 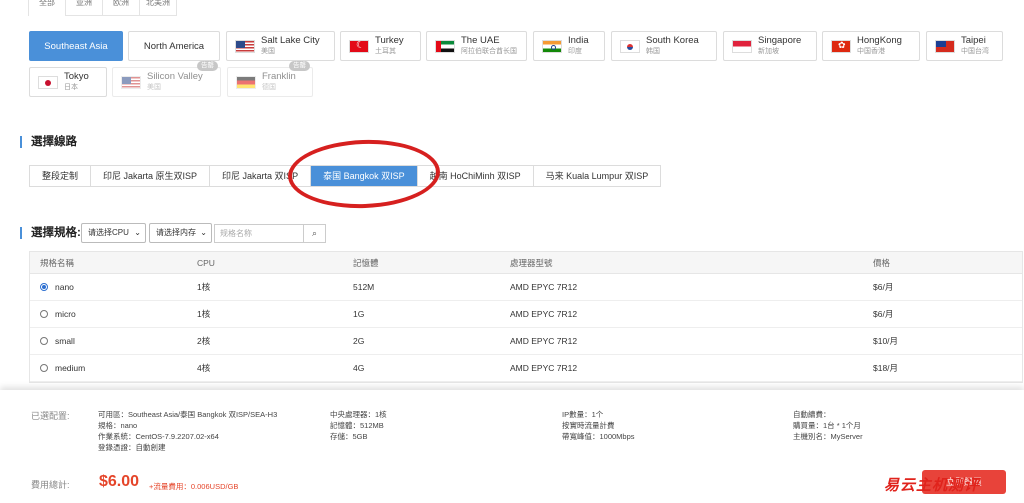 I want to click on memory-select: 请选择内存 ⌄, so click(x=180, y=233).